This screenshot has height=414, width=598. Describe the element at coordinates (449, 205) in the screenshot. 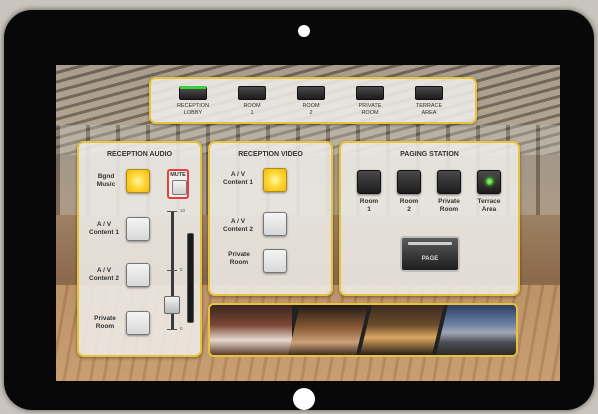

I see `paging-zone-label: Private Room` at that location.